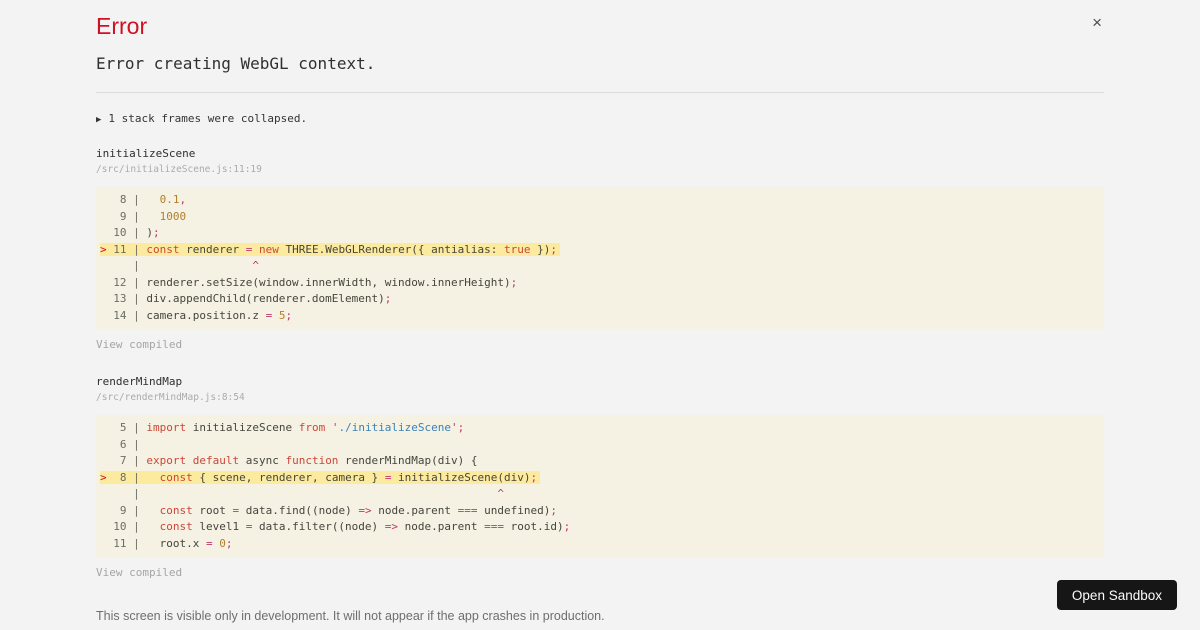 The image size is (1200, 630). What do you see at coordinates (166, 543) in the screenshot?
I see `code-line: 11 | root.x = 0;` at bounding box center [166, 543].